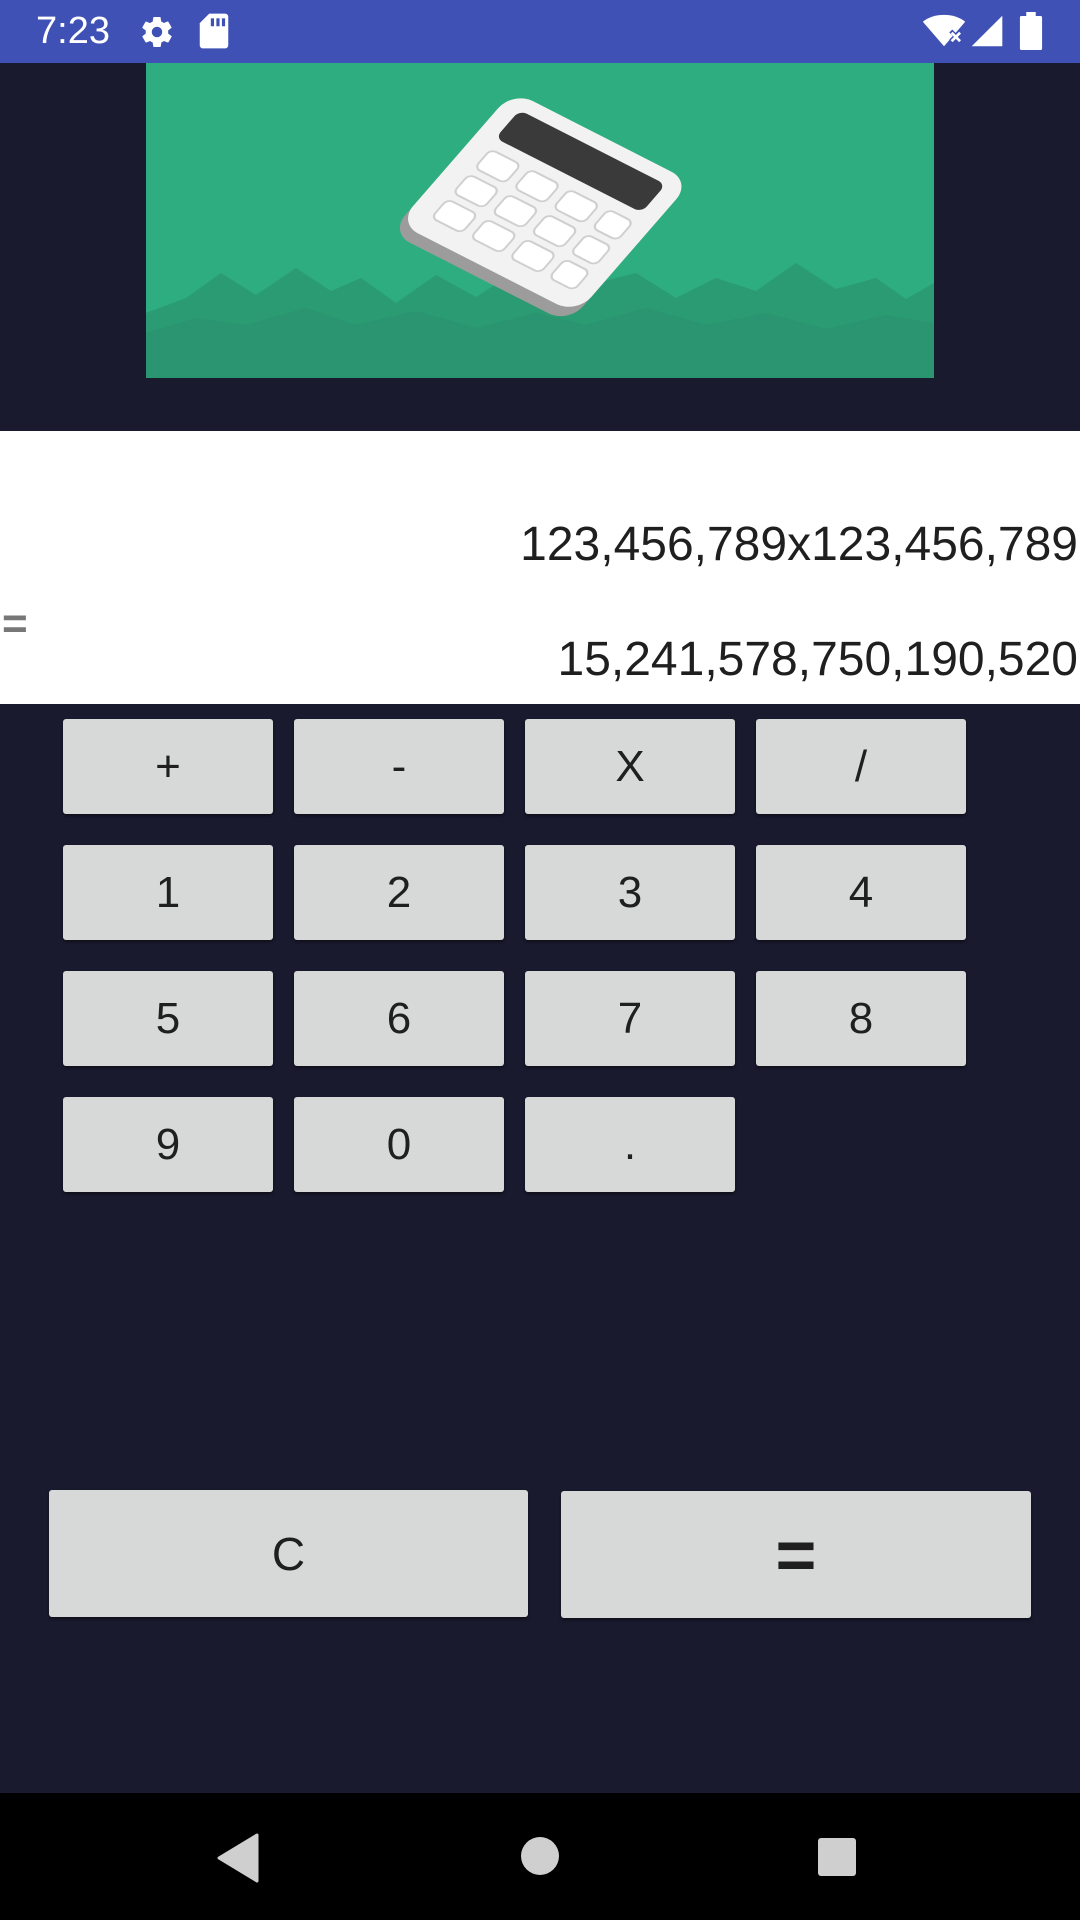 The image size is (1080, 1920). What do you see at coordinates (399, 1144) in the screenshot?
I see `digit-0-button: 0` at bounding box center [399, 1144].